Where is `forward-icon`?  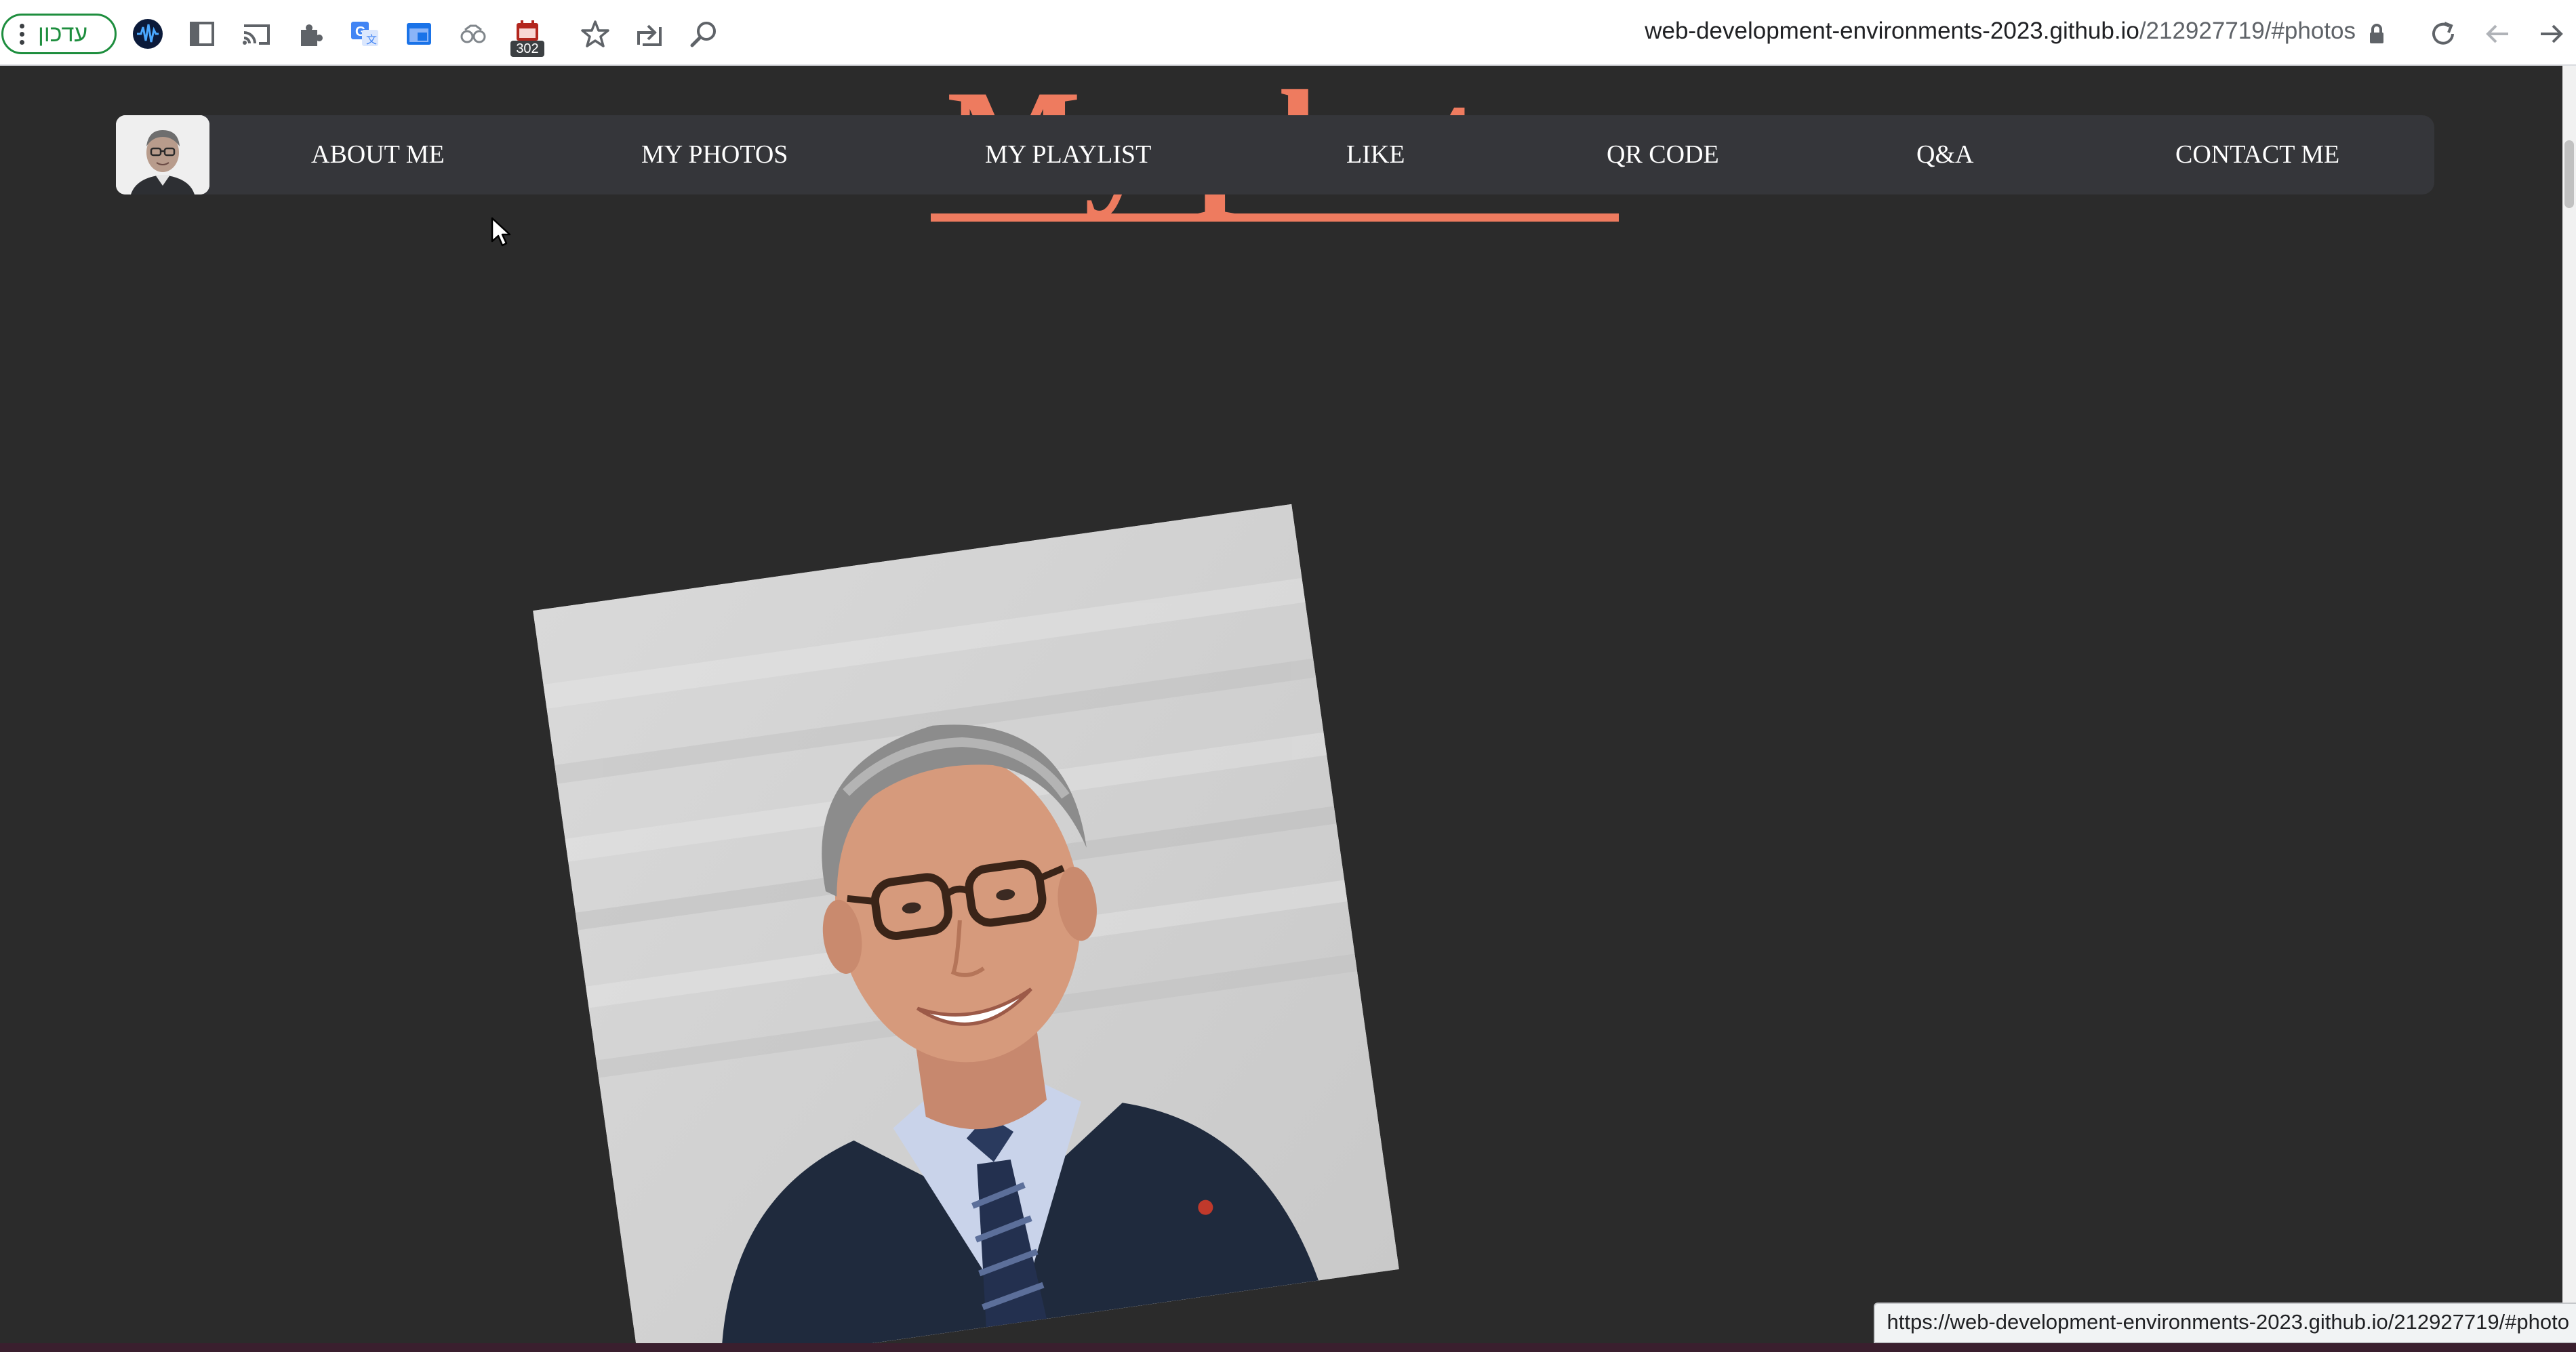
forward-icon is located at coordinates (2551, 34).